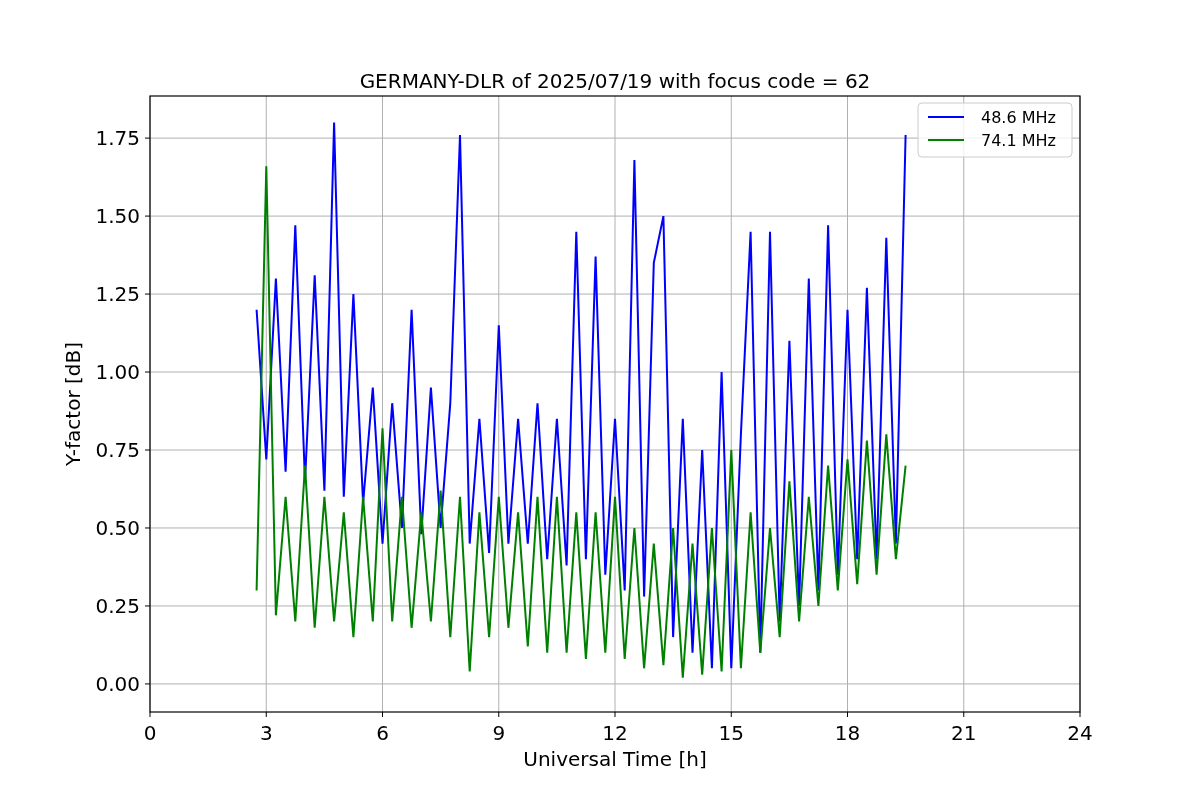  What do you see at coordinates (117, 683) in the screenshot?
I see `y-tick-label: 0.00` at bounding box center [117, 683].